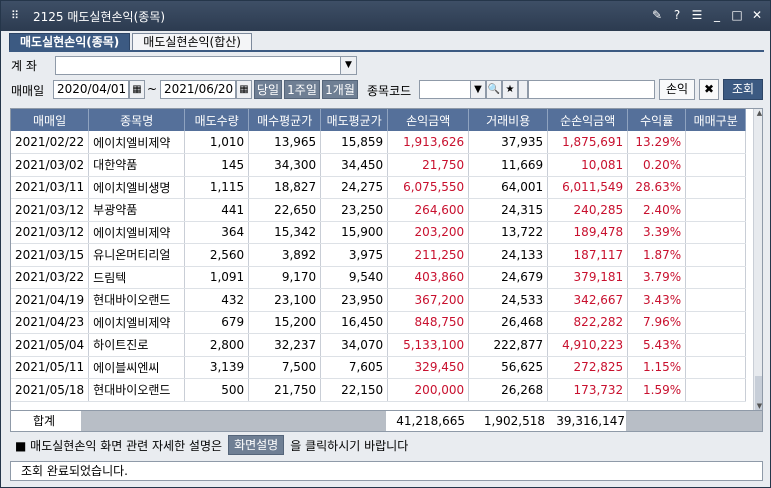 Image resolution: width=771 pixels, height=488 pixels. Describe the element at coordinates (657, 15) in the screenshot. I see `pin-icon: ✎` at that location.